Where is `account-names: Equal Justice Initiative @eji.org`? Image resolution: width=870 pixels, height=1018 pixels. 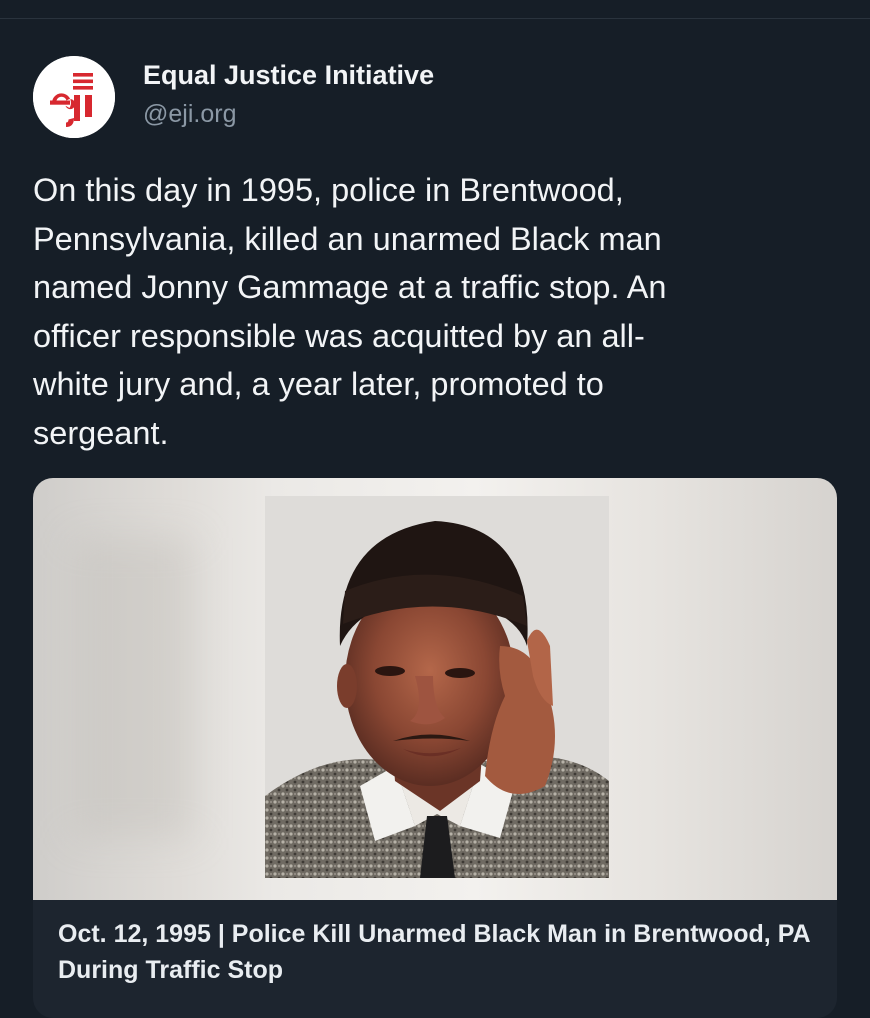 account-names: Equal Justice Initiative @eji.org is located at coordinates (288, 94).